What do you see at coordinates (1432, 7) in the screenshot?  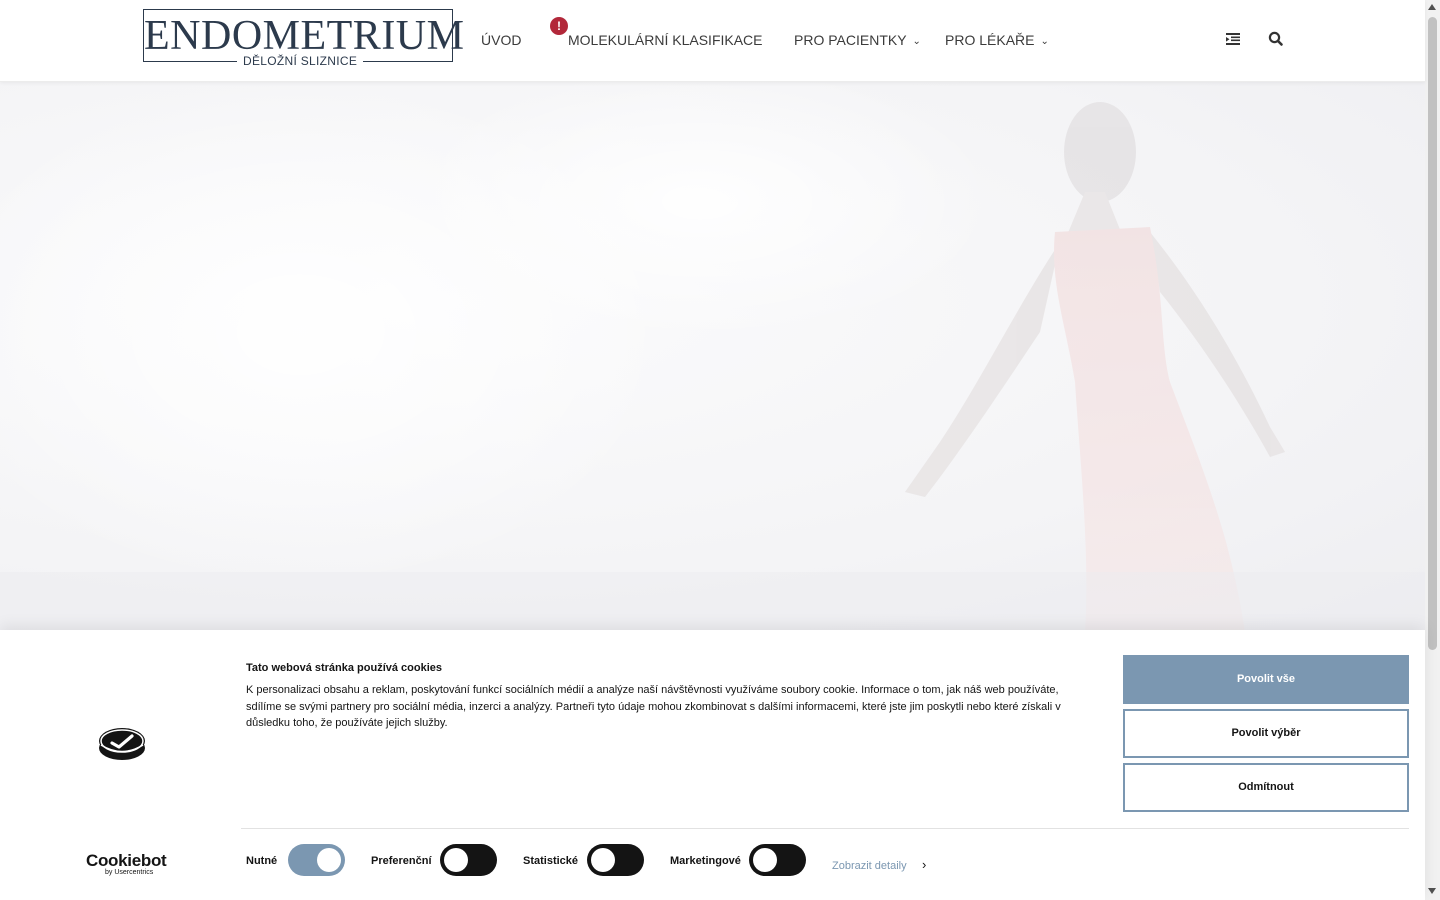 I see `scroll-up-arrow-icon` at bounding box center [1432, 7].